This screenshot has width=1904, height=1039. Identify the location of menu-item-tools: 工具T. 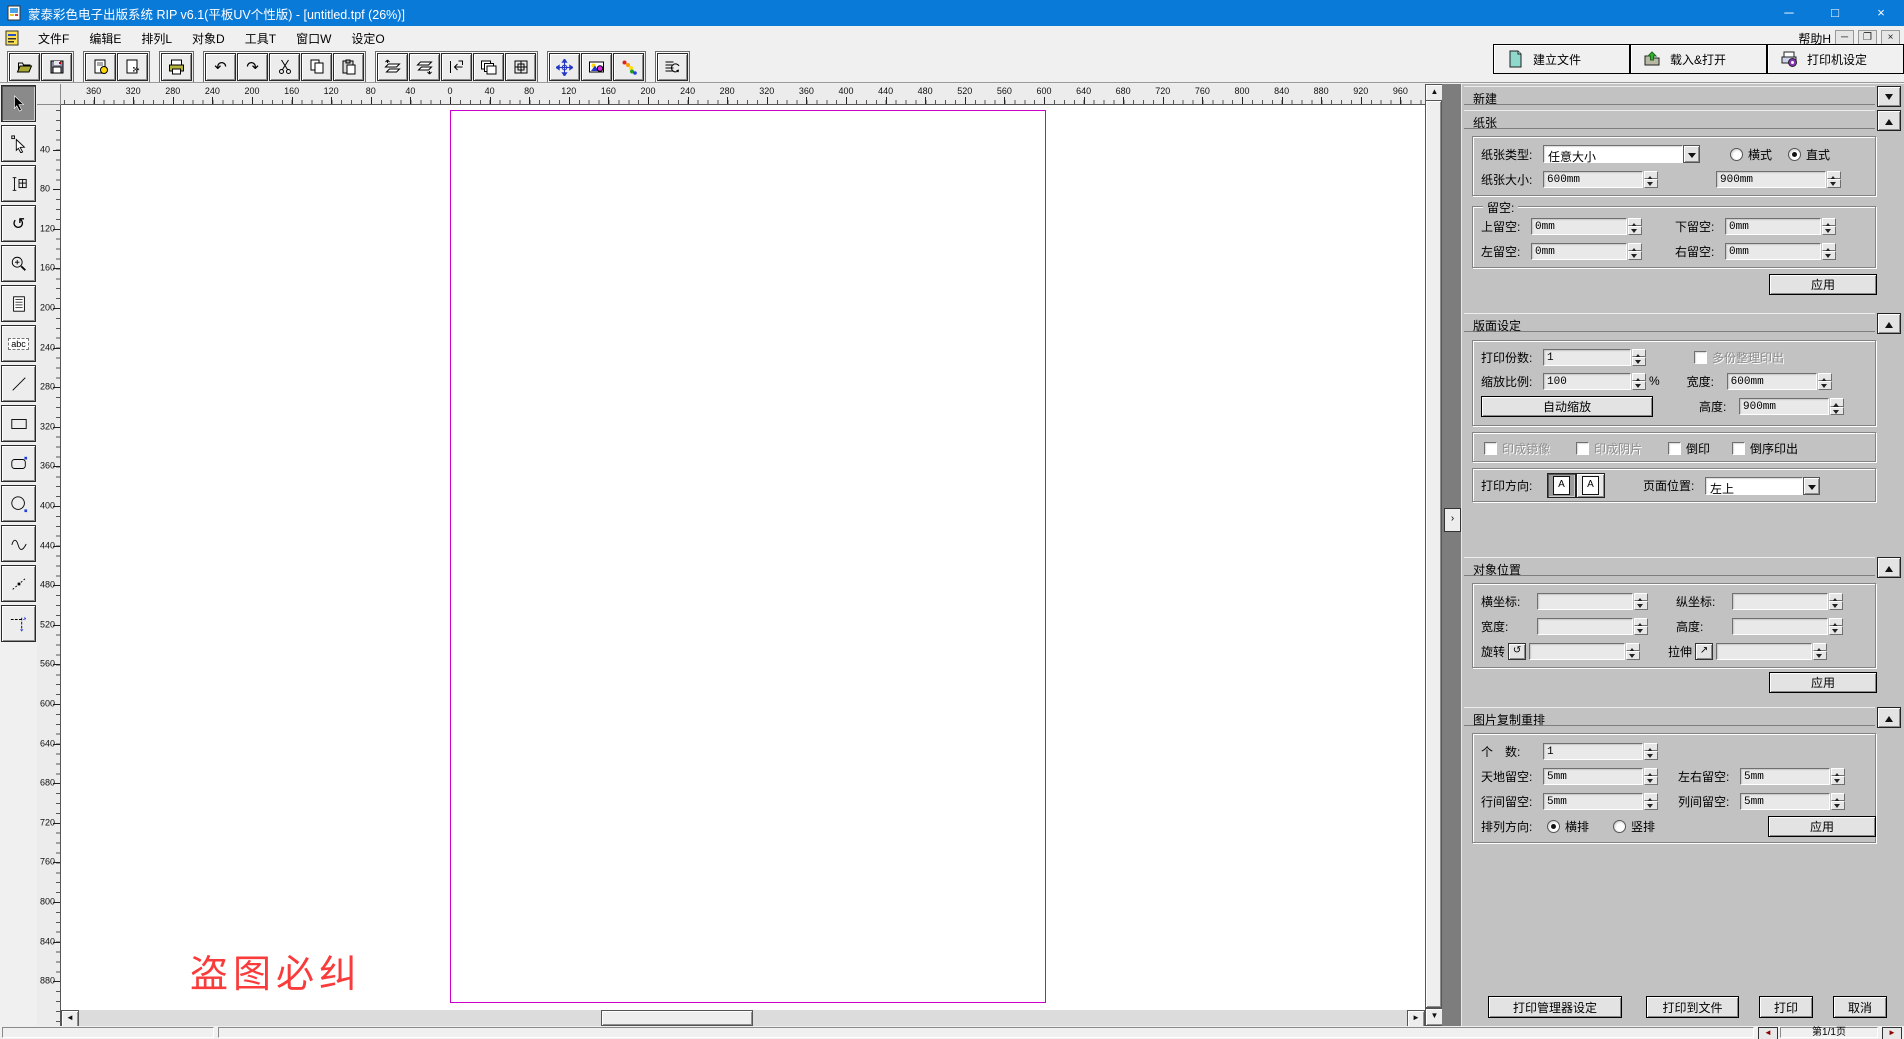
(260, 38).